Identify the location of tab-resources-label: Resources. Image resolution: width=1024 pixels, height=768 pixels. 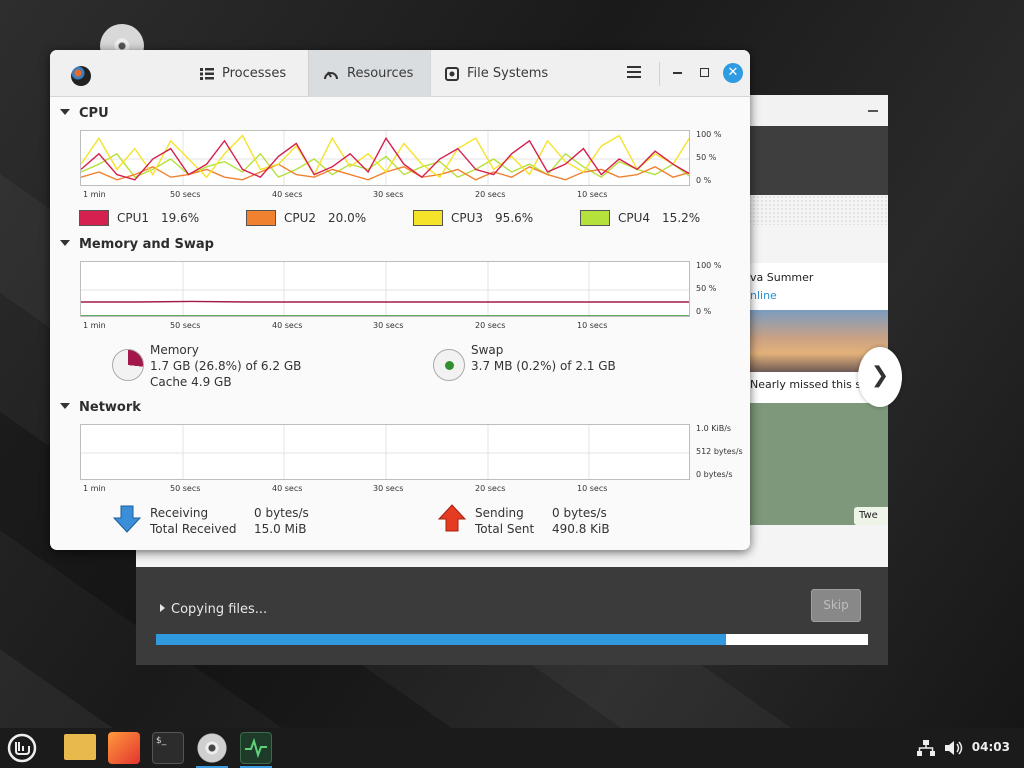
(380, 73).